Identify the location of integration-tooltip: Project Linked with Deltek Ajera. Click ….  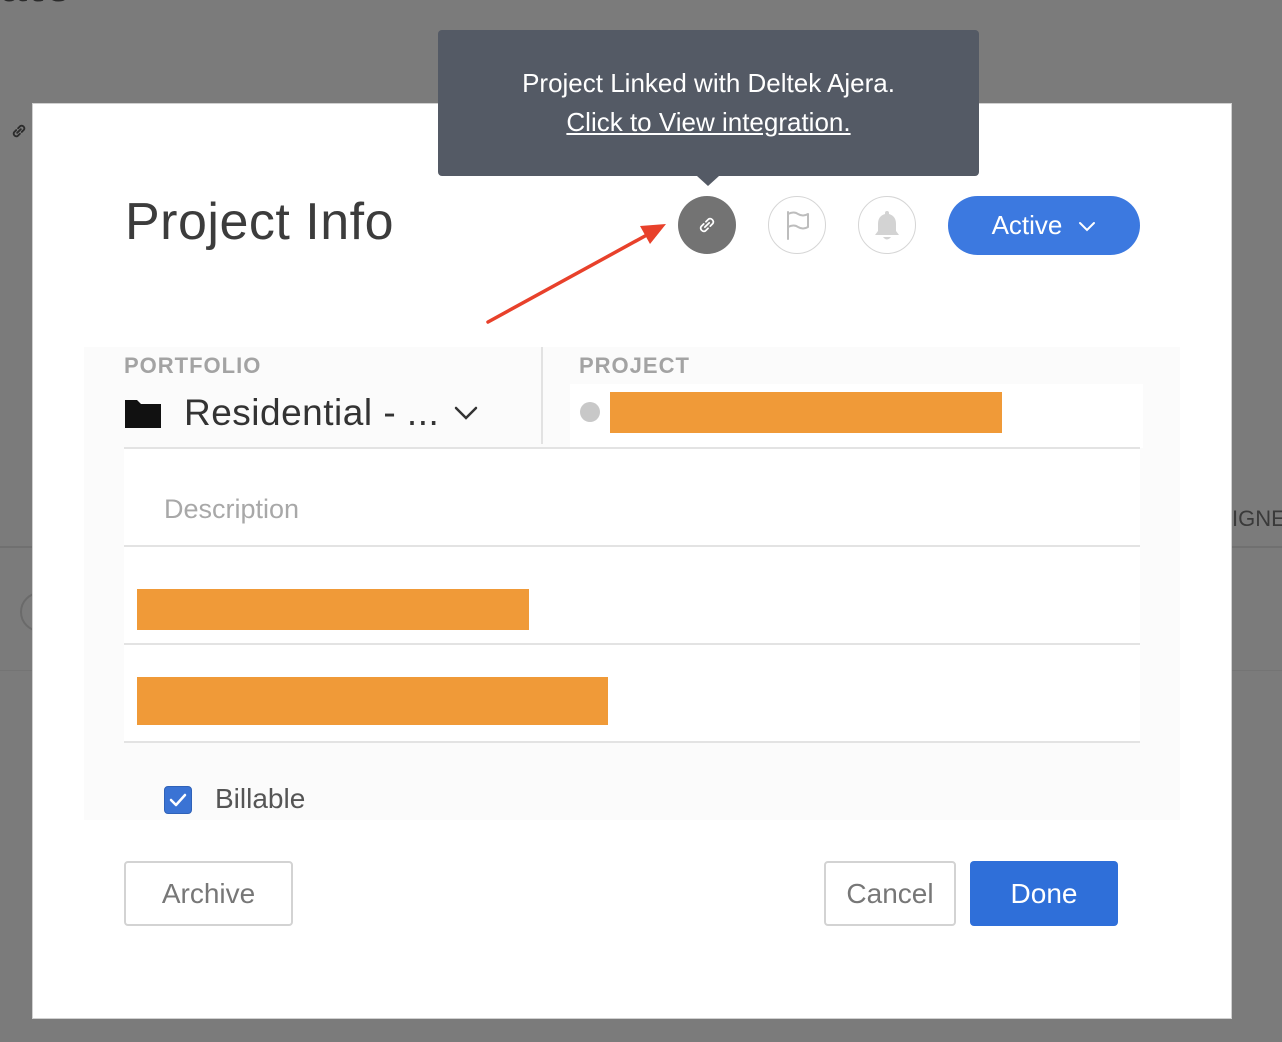
(708, 103).